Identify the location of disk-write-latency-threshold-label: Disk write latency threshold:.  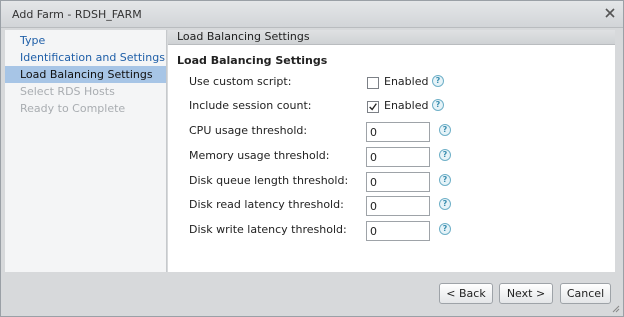
(268, 229).